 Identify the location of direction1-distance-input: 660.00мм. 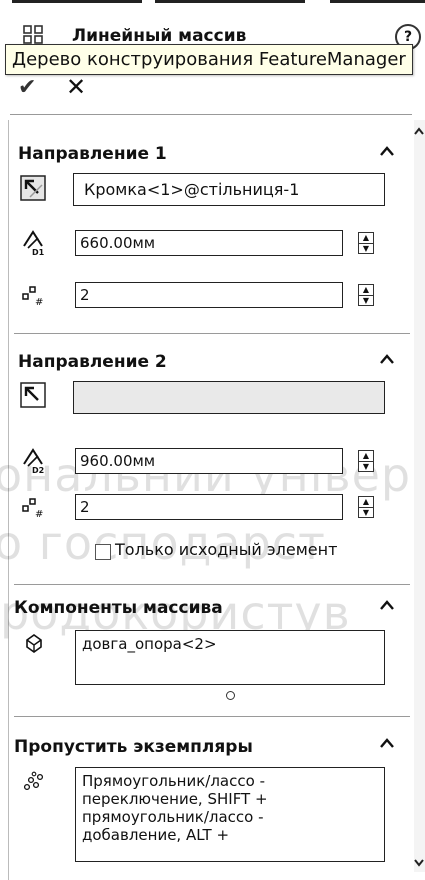
(209, 243).